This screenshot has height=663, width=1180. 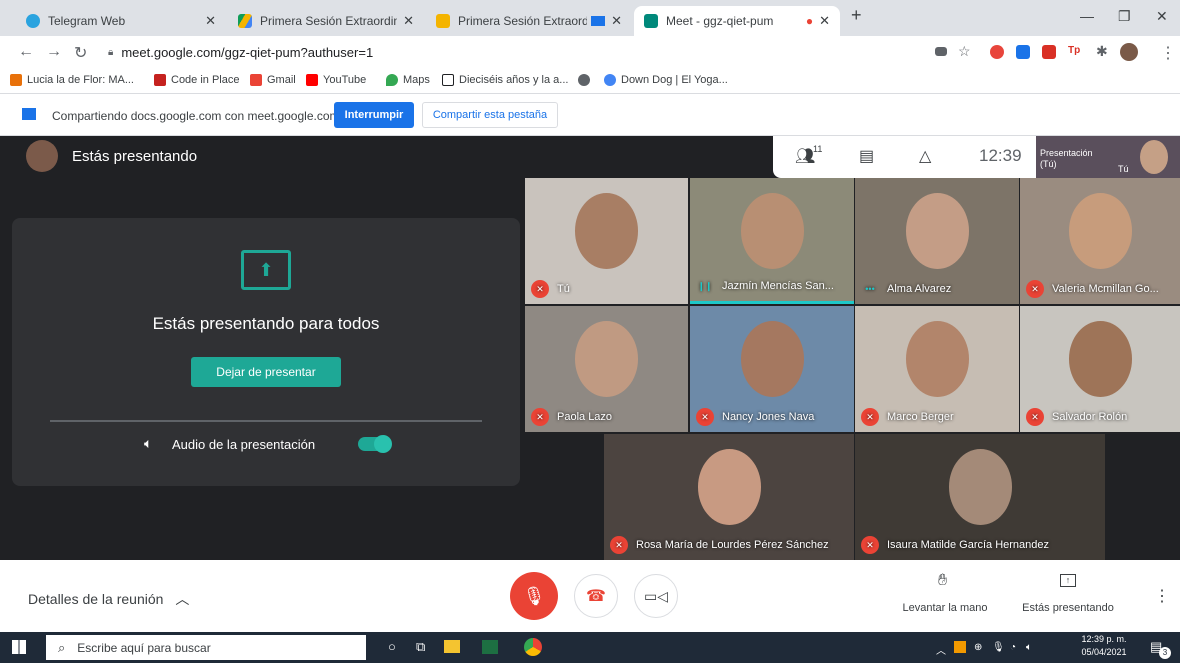 What do you see at coordinates (281, 80) in the screenshot?
I see `bookmark-label: Gmail` at bounding box center [281, 80].